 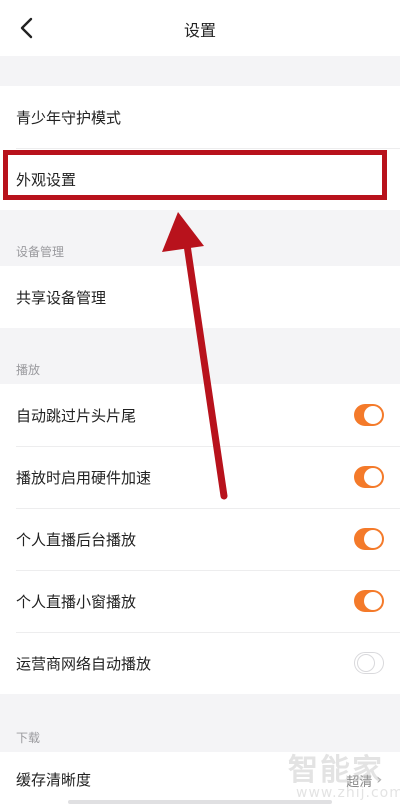 I want to click on setting-appearance: 外观设置, so click(x=200, y=179).